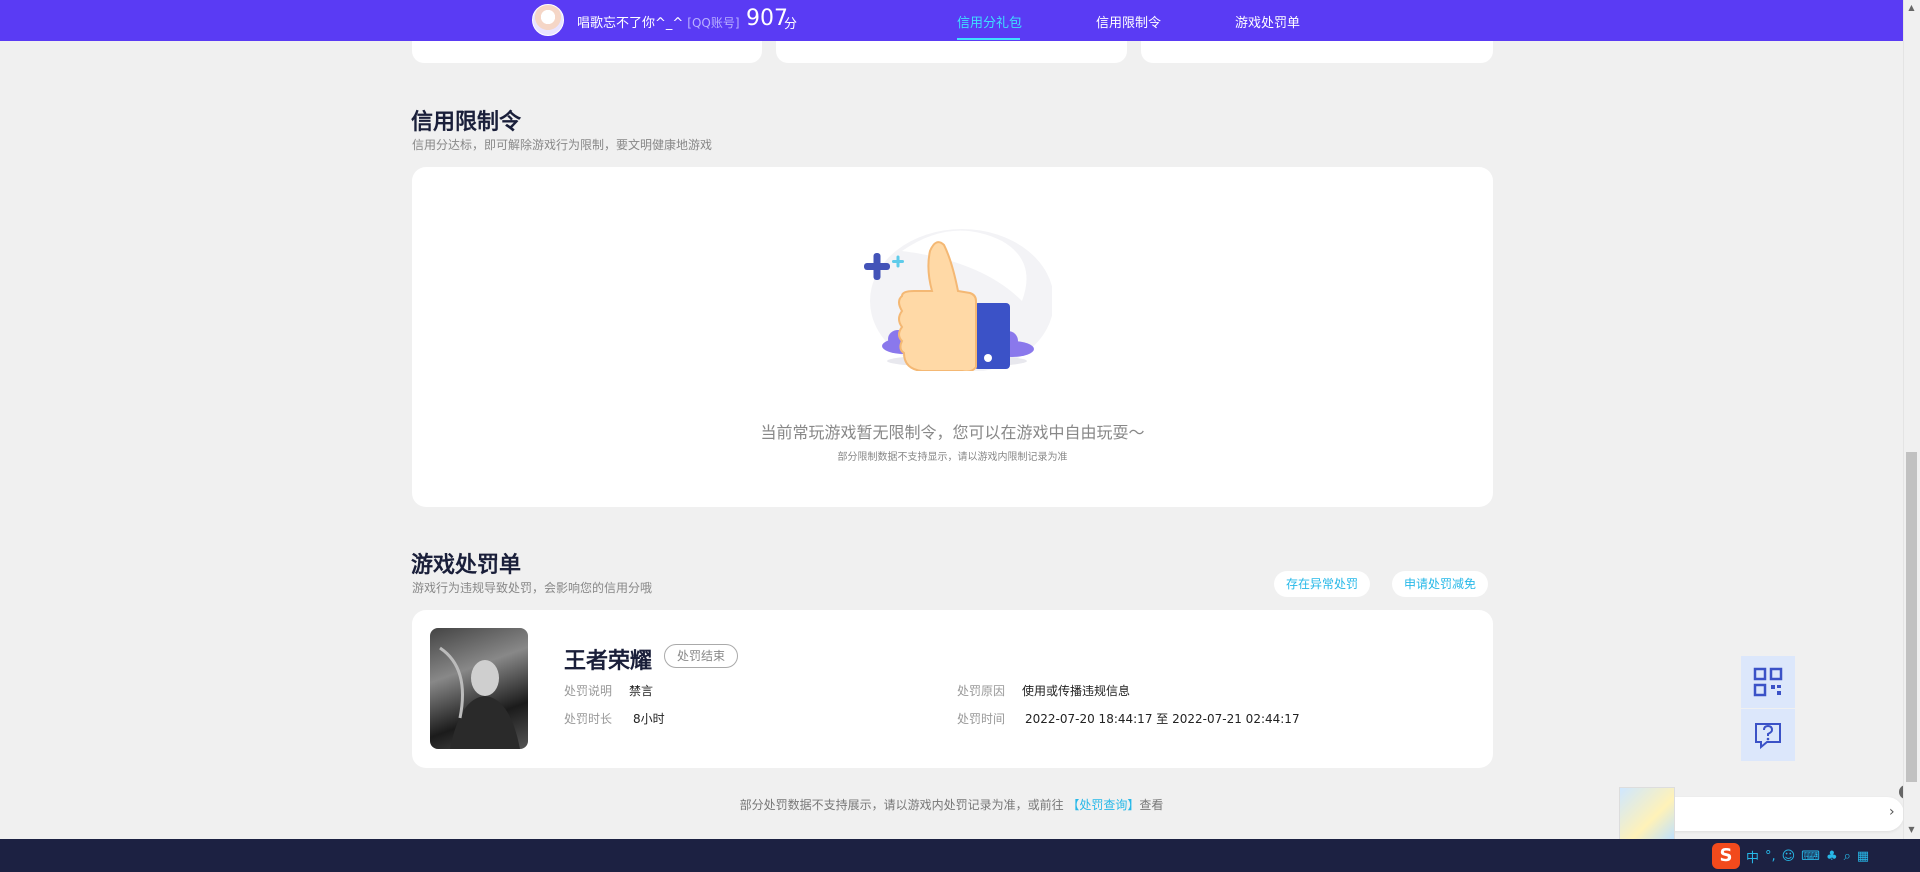 The image size is (1920, 872). Describe the element at coordinates (1151, 805) in the screenshot. I see `footer-note-suffix: 查看` at that location.